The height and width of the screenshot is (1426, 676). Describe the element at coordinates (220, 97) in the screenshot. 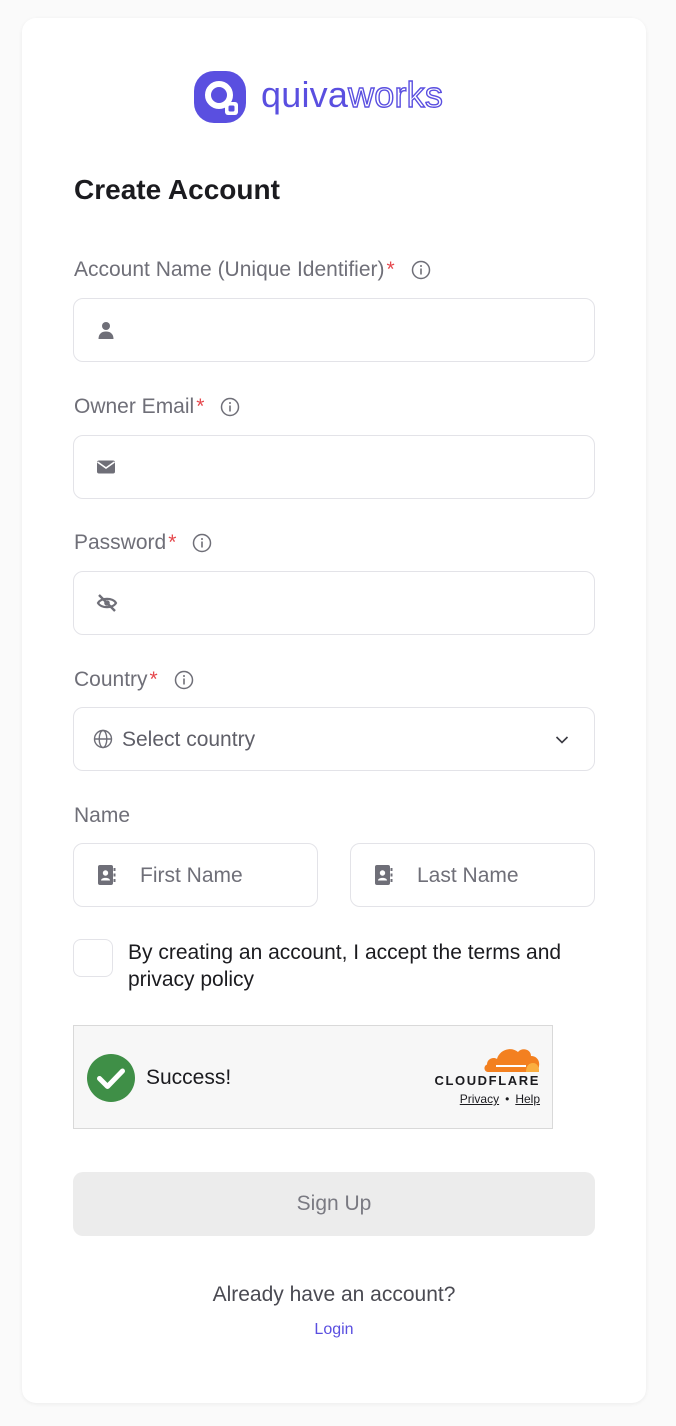

I see `quivaworks-logo-icon` at that location.